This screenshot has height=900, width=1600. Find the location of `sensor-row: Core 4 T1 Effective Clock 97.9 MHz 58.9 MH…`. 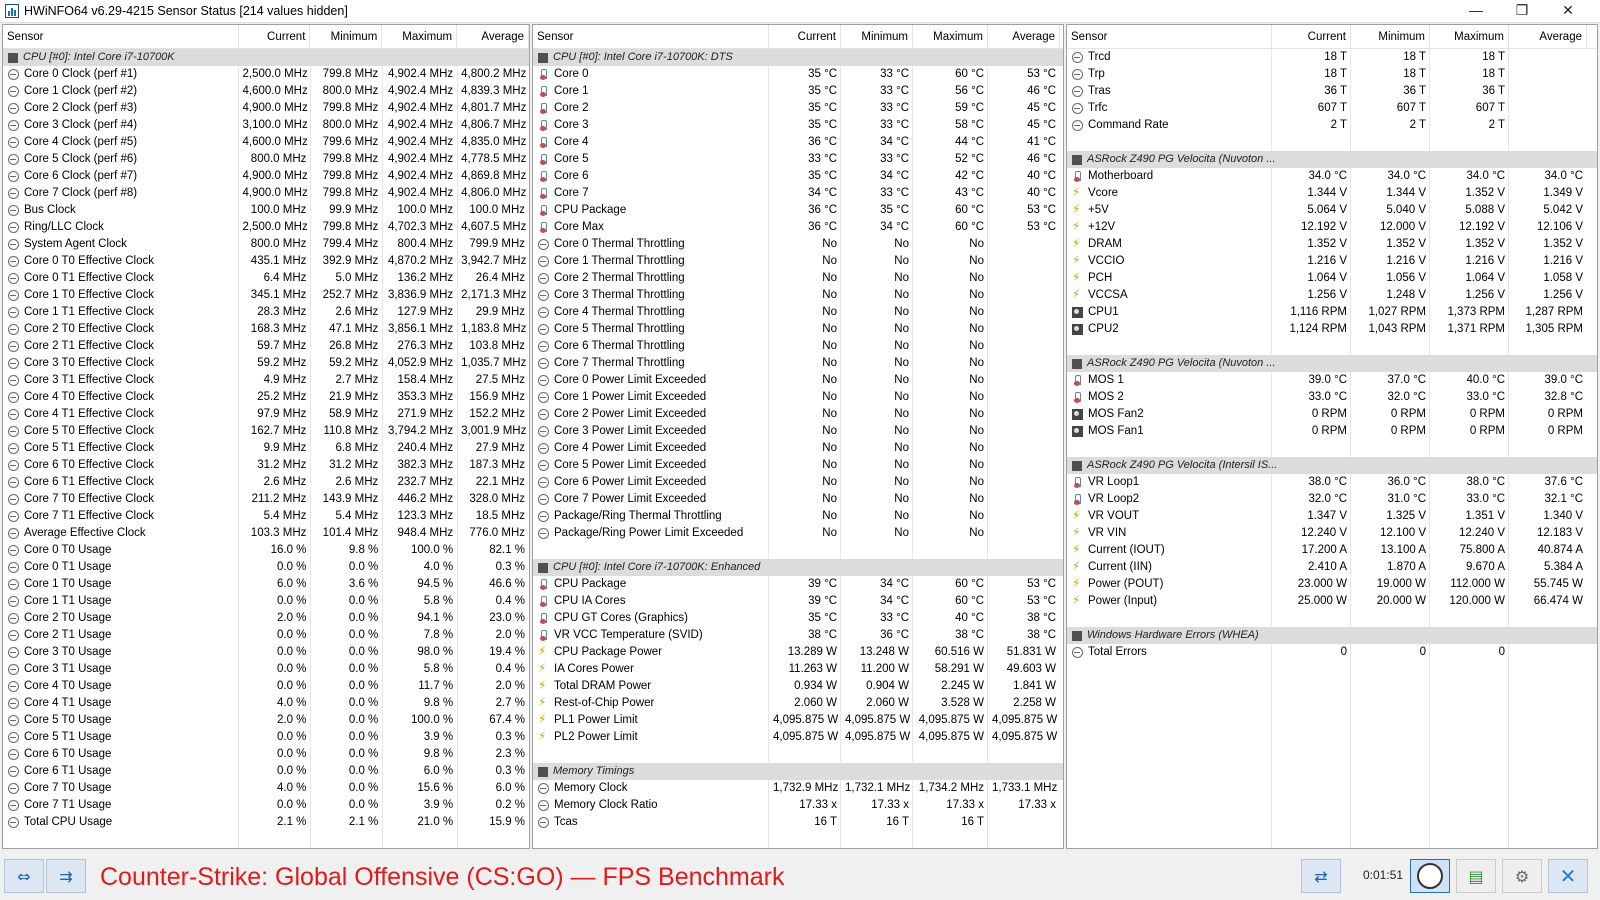

sensor-row: Core 4 T1 Effective Clock 97.9 MHz 58.9 MH… is located at coordinates (266, 414).